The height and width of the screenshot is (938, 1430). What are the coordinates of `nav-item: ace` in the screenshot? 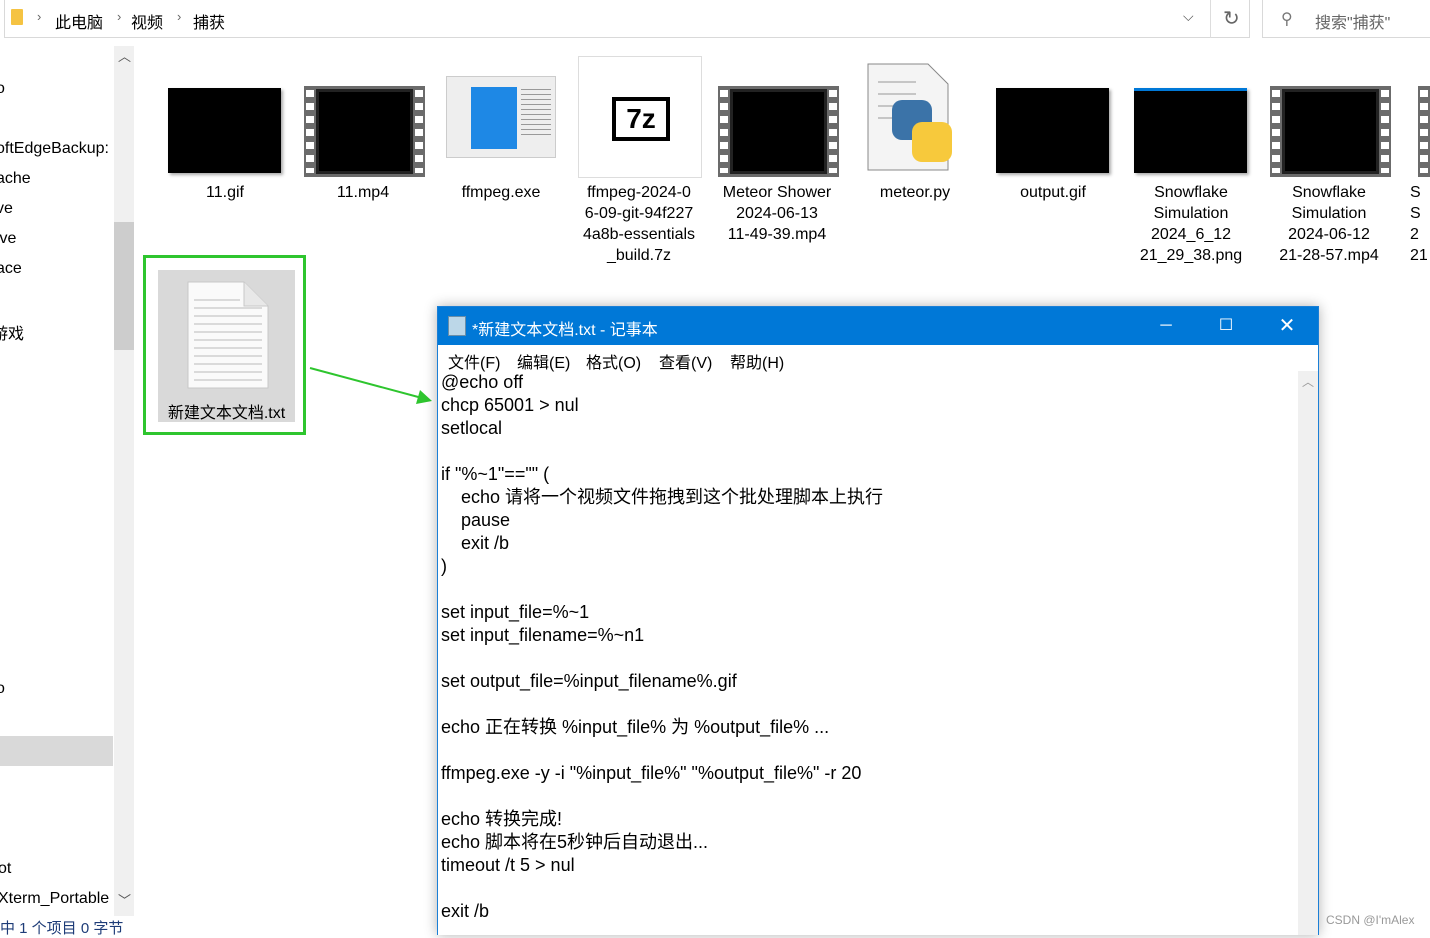 It's located at (11, 269).